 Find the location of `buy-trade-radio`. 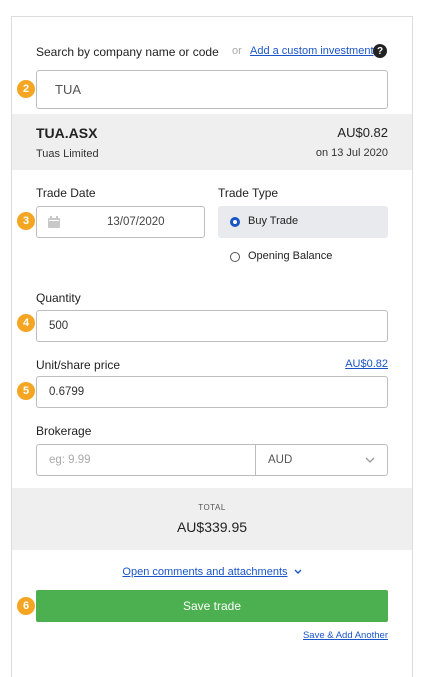

buy-trade-radio is located at coordinates (235, 222).